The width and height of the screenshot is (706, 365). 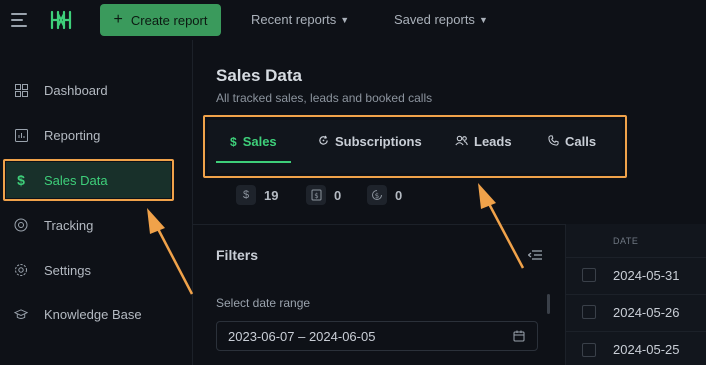 I want to click on filters-scrollbar, so click(x=548, y=304).